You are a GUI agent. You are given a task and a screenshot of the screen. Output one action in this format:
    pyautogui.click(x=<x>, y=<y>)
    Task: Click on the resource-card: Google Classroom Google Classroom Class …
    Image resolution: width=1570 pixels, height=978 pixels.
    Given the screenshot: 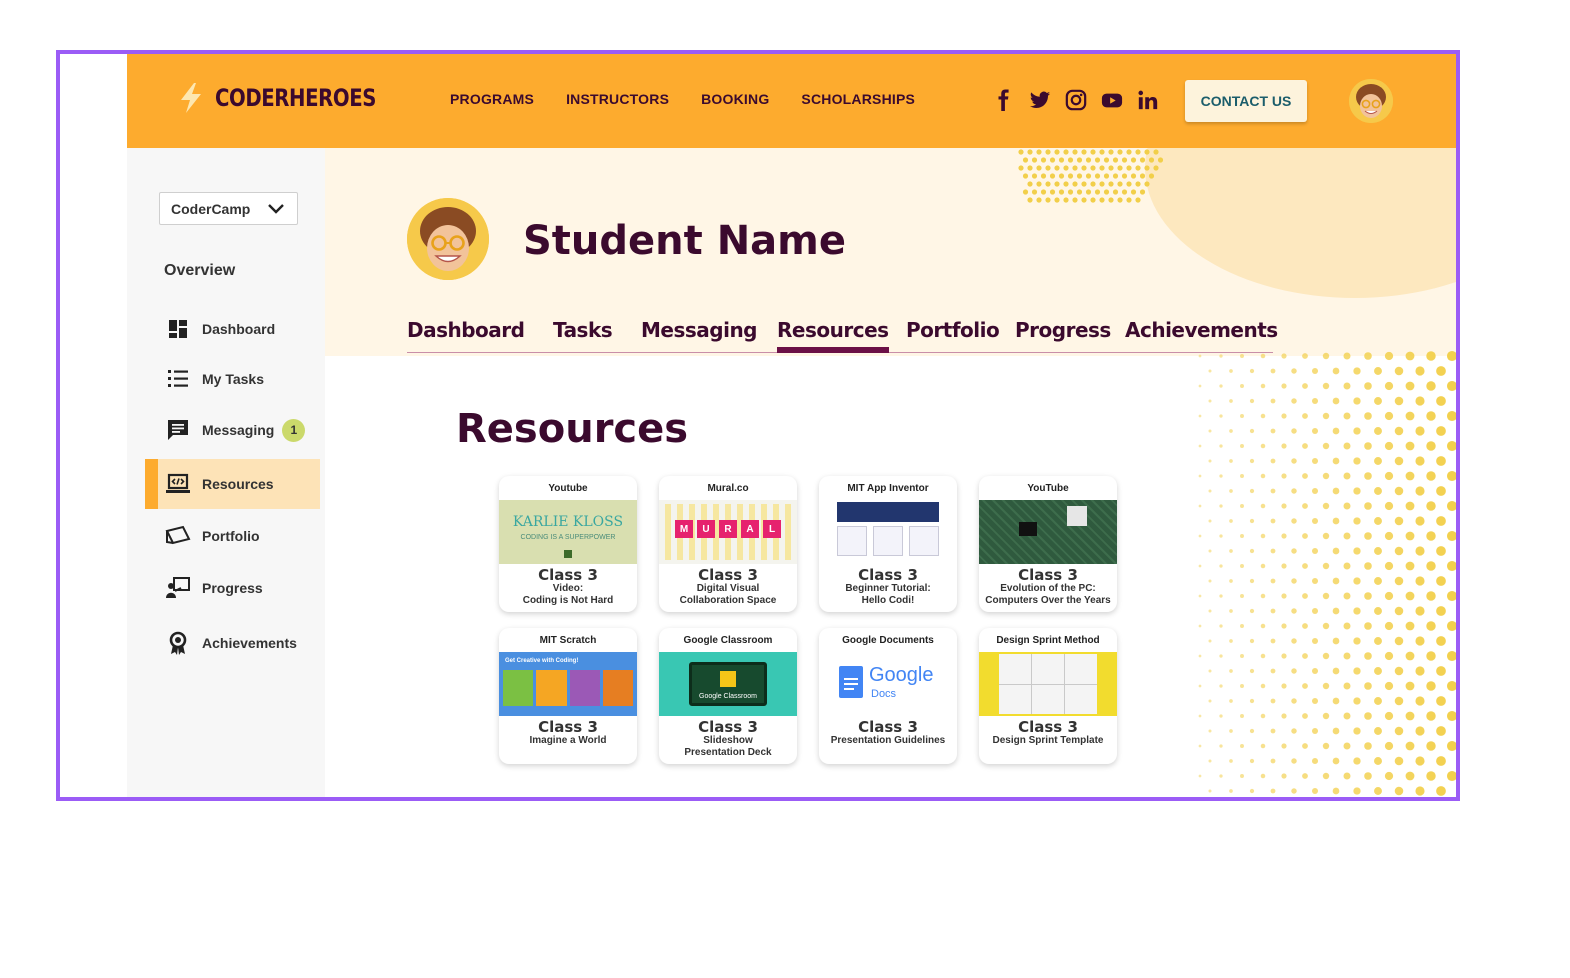 What is the action you would take?
    pyautogui.click(x=728, y=696)
    